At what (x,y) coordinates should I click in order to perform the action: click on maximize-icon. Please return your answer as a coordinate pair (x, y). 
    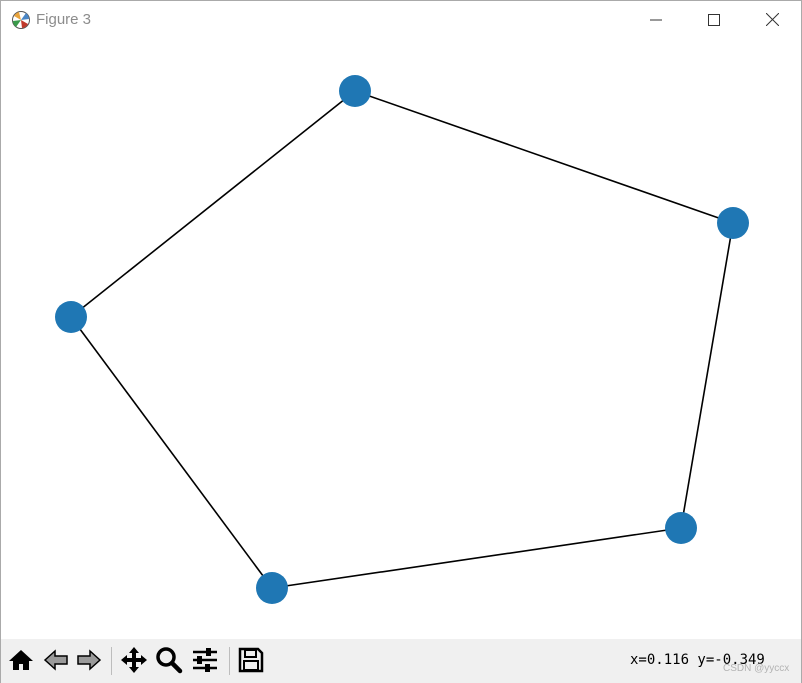
    Looking at the image, I should click on (714, 20).